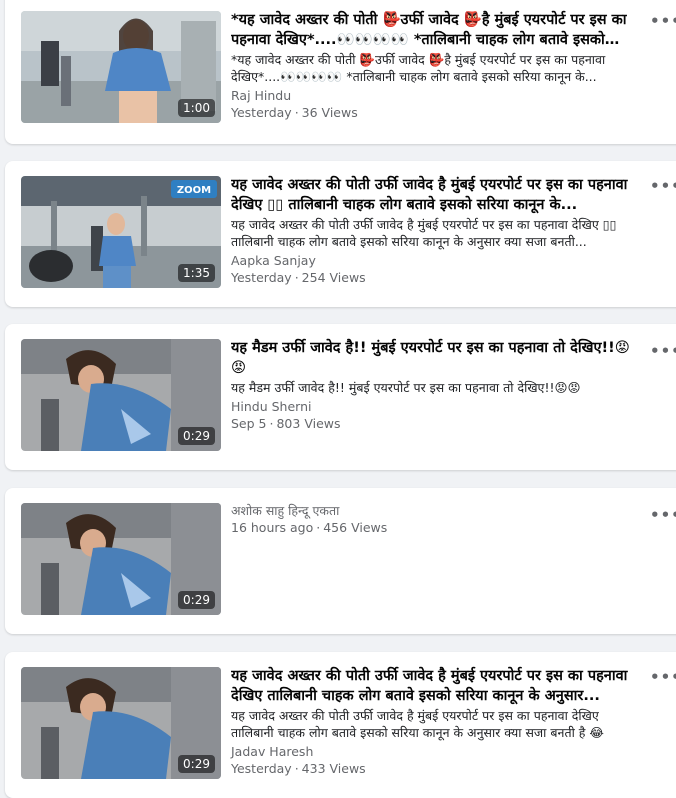 The image size is (676, 798). What do you see at coordinates (436, 260) in the screenshot?
I see `author-name: Aapka Sanjay` at bounding box center [436, 260].